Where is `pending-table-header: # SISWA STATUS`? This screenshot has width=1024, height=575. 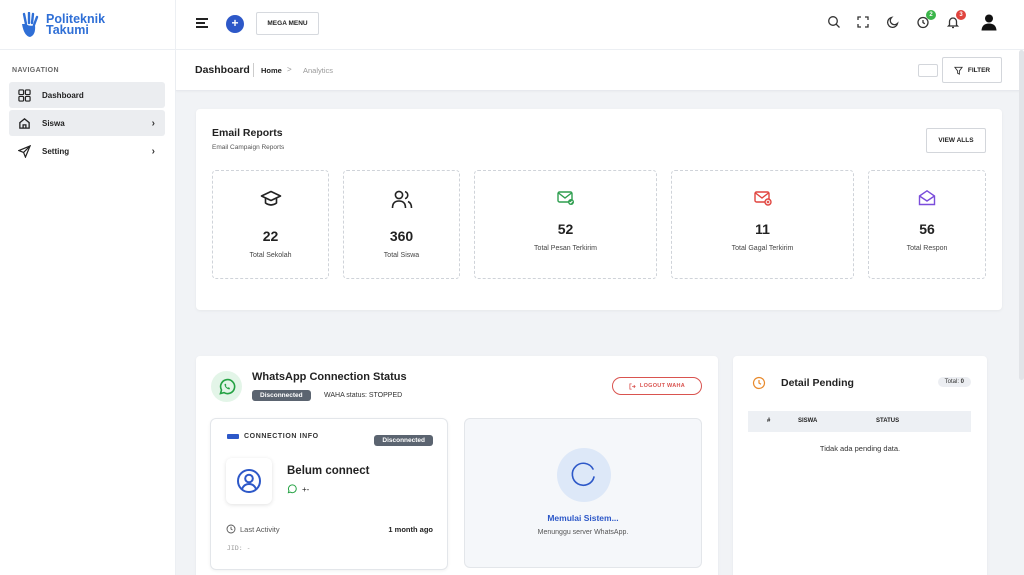 pending-table-header: # SISWA STATUS is located at coordinates (859, 421).